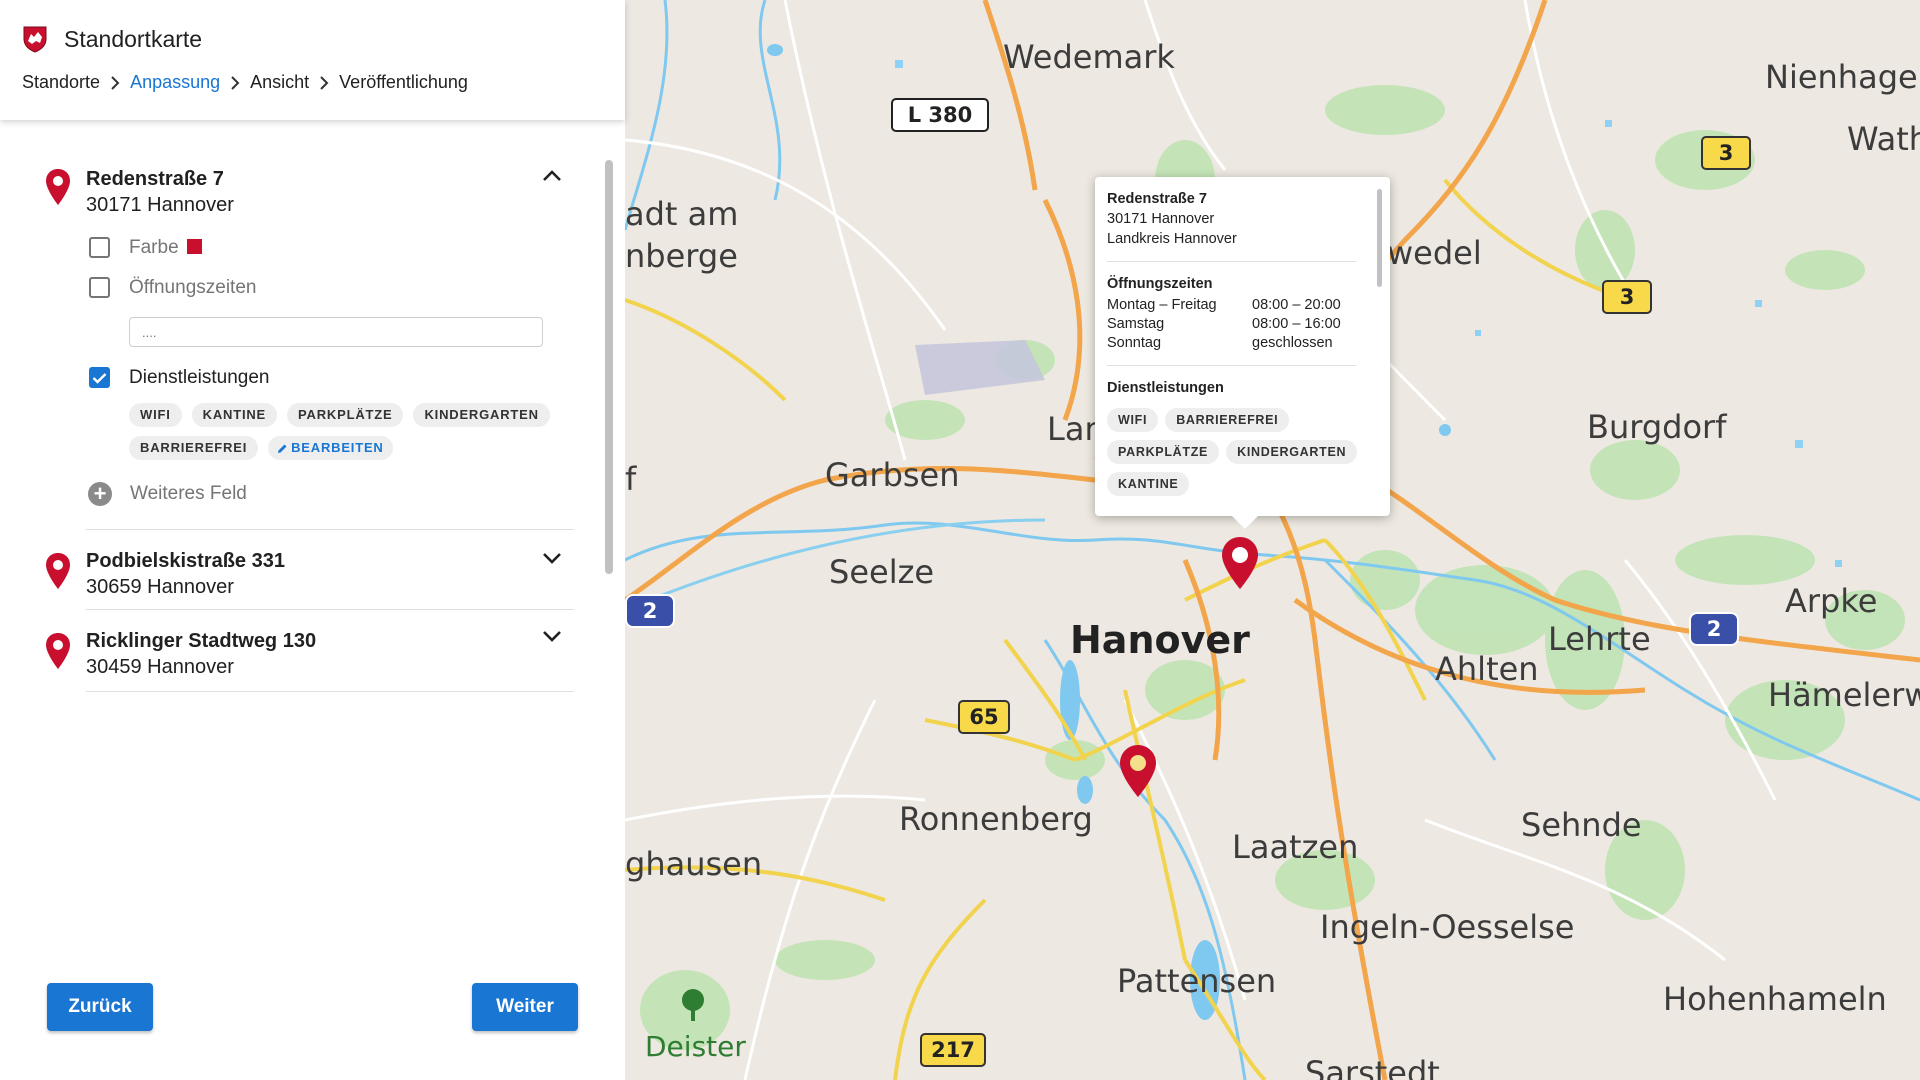  Describe the element at coordinates (1844, 695) in the screenshot. I see `place-label: Hämelerw` at that location.